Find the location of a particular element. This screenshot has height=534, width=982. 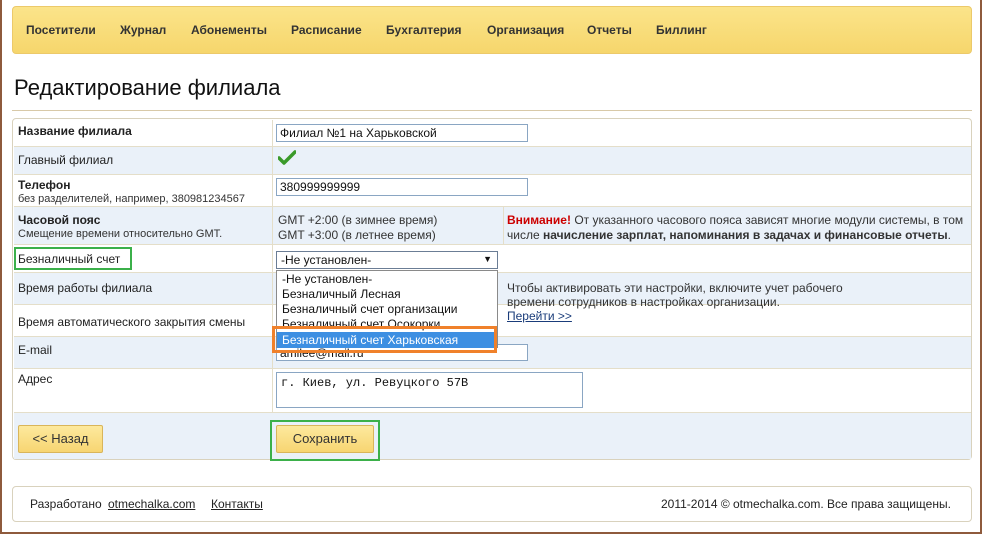

back-button: << Назад is located at coordinates (60, 439).